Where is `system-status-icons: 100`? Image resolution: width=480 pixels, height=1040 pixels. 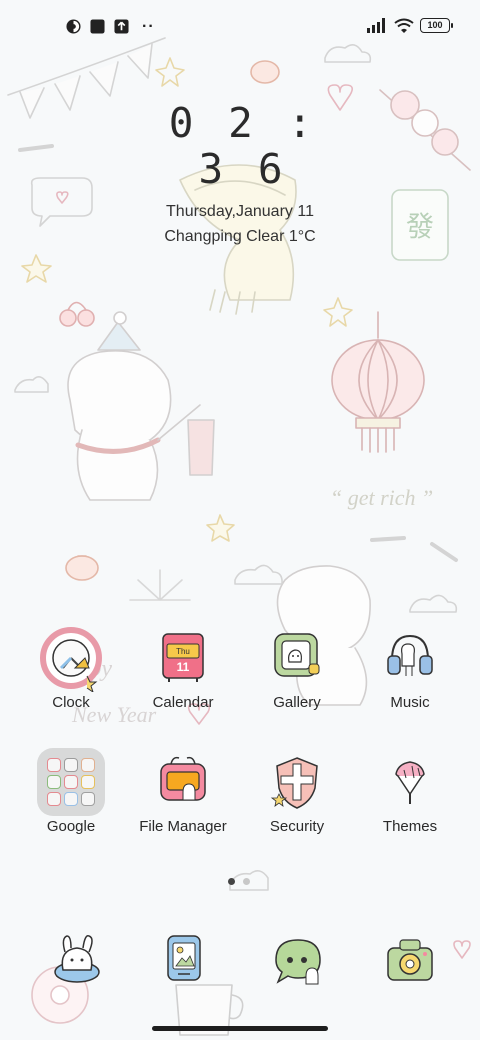
system-status-icons: 100 is located at coordinates (409, 25).